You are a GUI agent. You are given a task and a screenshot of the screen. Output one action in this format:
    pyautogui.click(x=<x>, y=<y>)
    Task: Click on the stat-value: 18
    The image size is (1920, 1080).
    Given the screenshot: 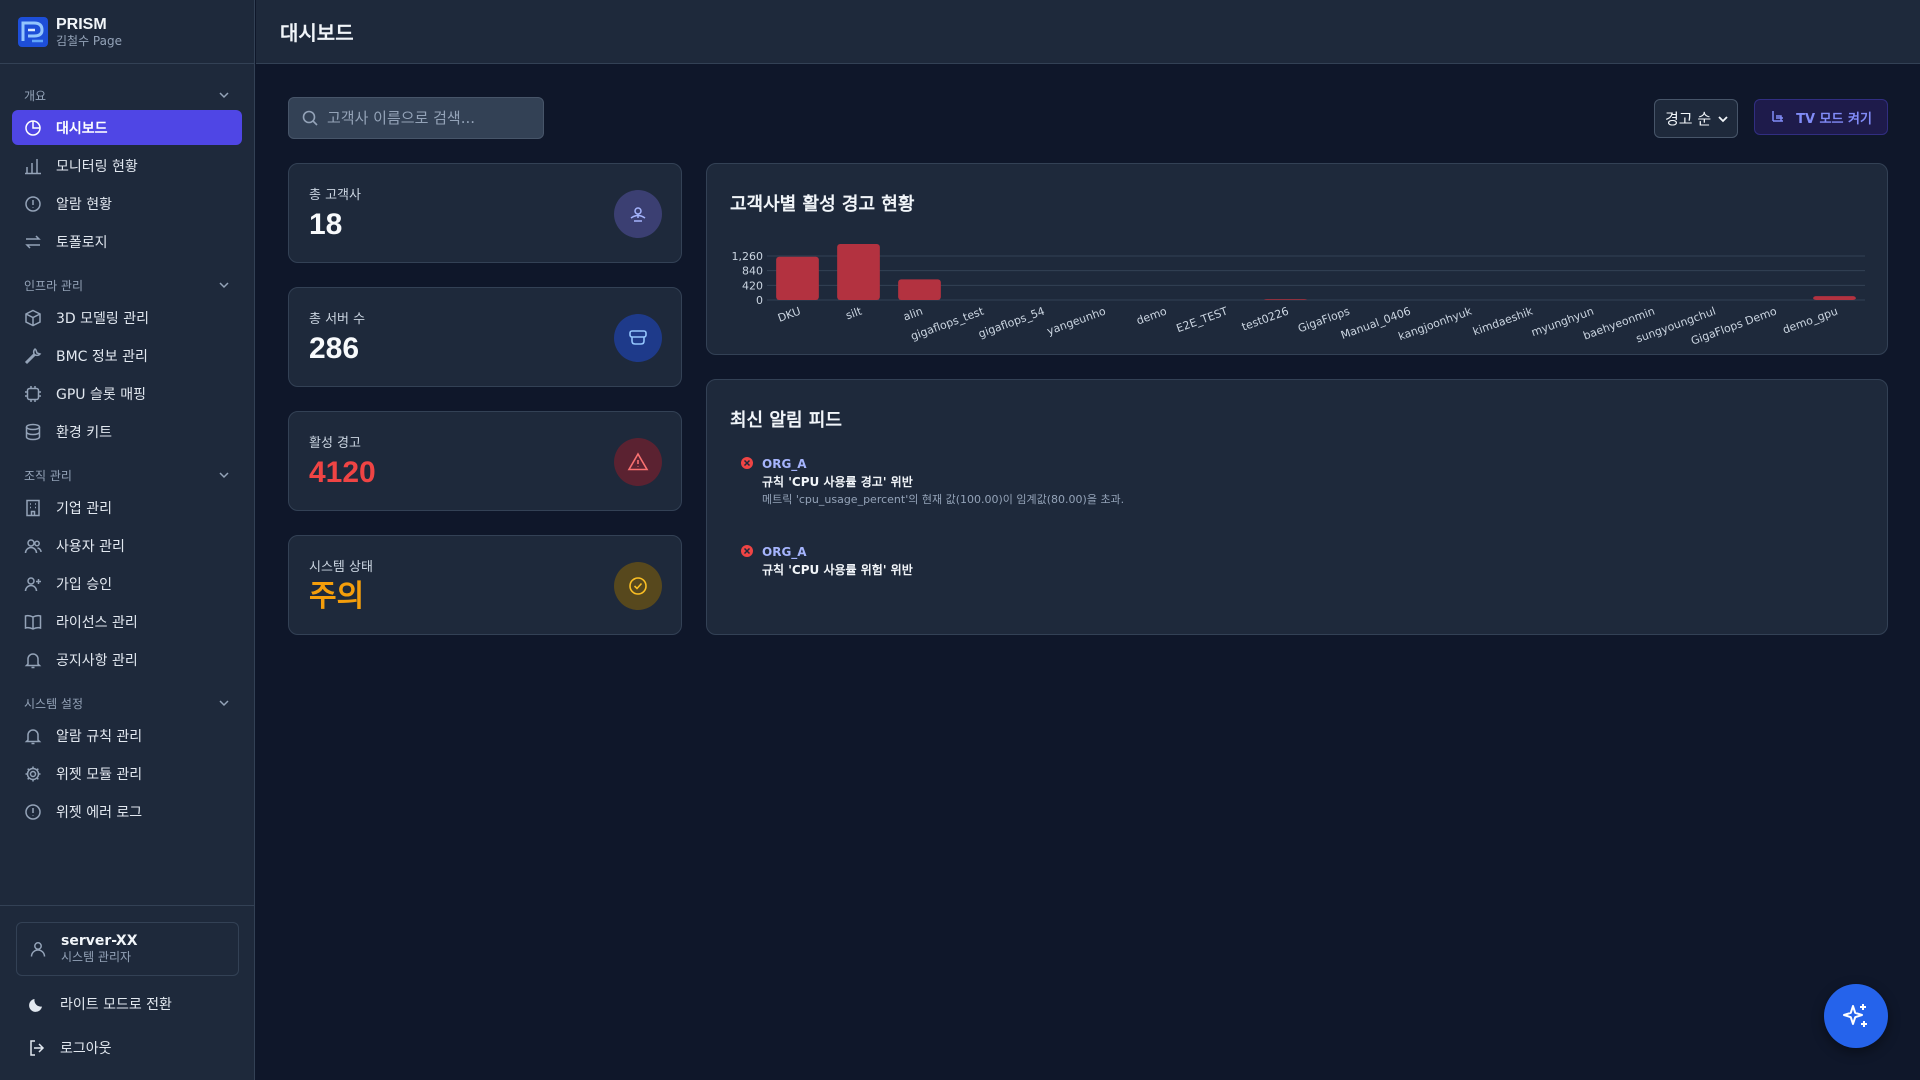 What is the action you would take?
    pyautogui.click(x=326, y=224)
    